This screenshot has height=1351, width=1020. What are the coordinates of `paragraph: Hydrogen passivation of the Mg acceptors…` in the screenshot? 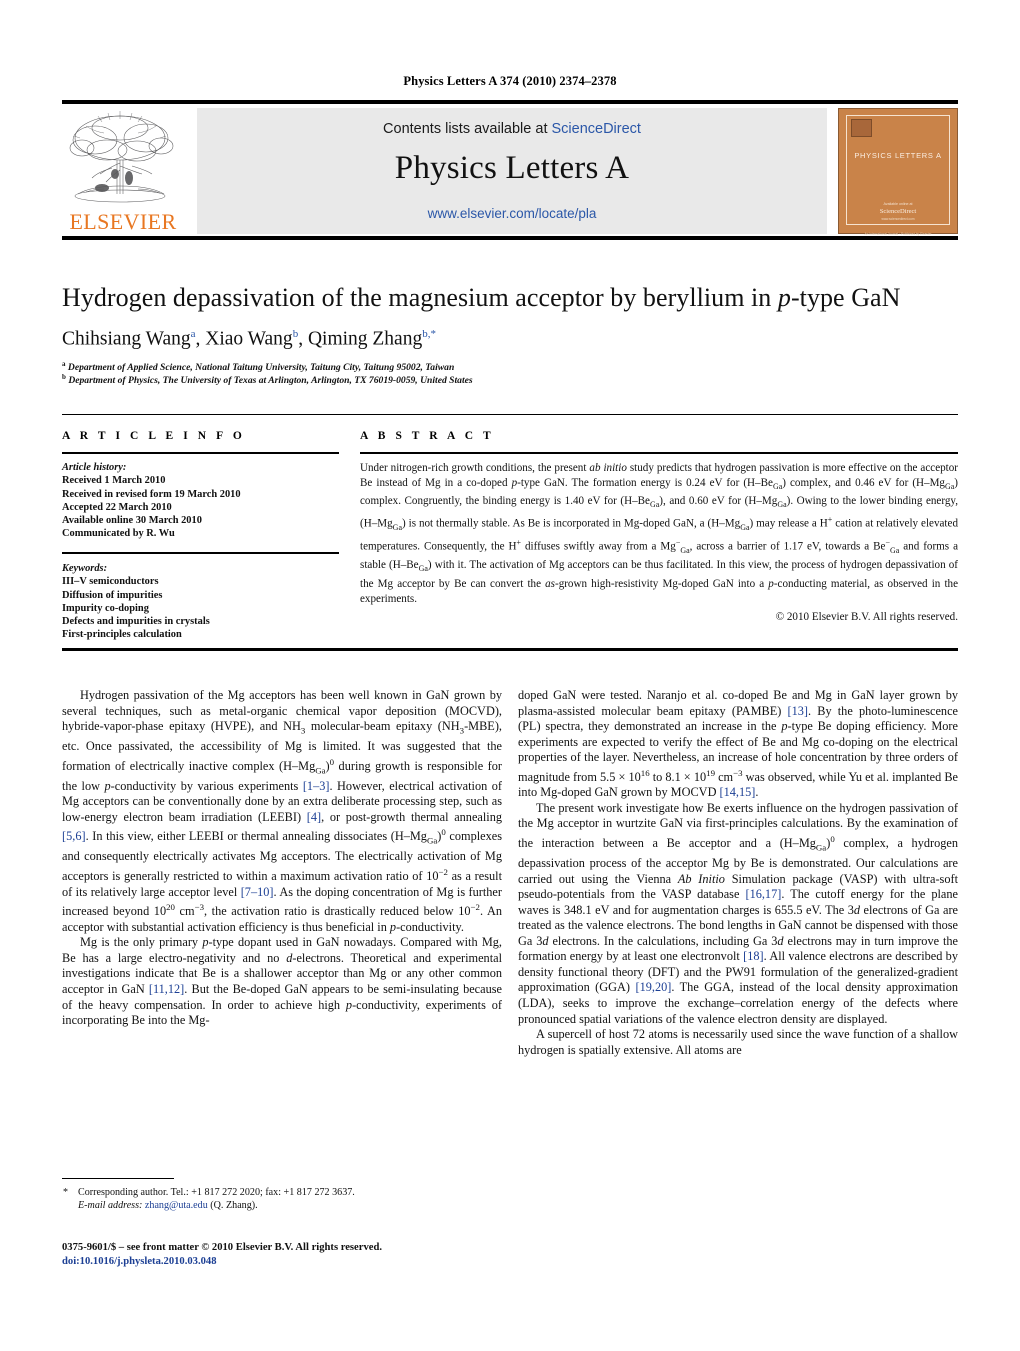 It's located at (282, 811).